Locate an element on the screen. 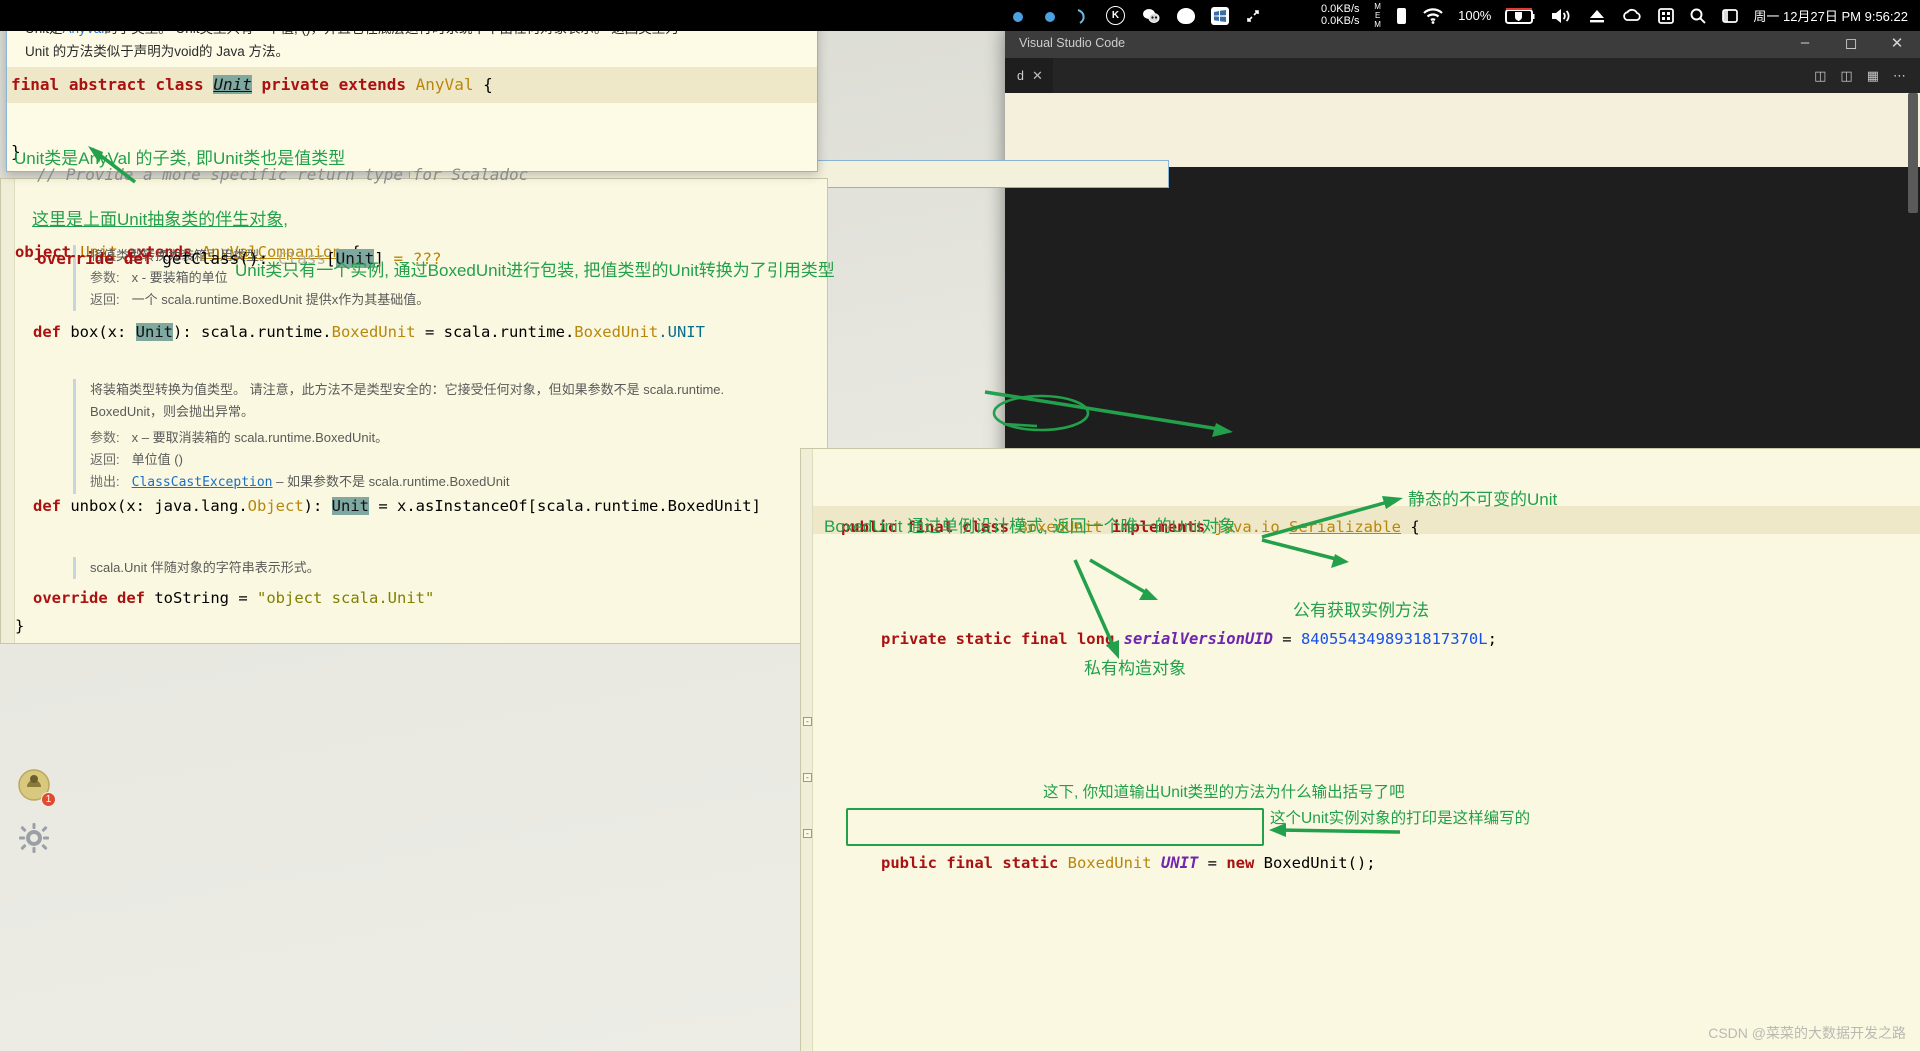 The image size is (1920, 1051). app-icon-notification: 1 is located at coordinates (35, 786).